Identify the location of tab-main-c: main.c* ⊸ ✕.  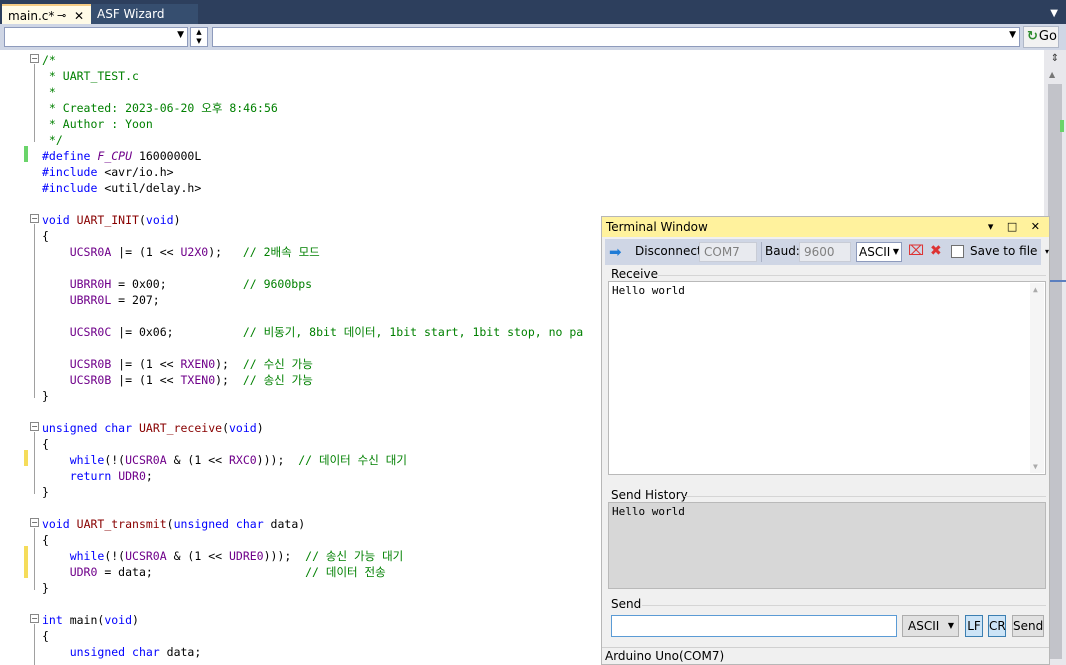
(46, 14).